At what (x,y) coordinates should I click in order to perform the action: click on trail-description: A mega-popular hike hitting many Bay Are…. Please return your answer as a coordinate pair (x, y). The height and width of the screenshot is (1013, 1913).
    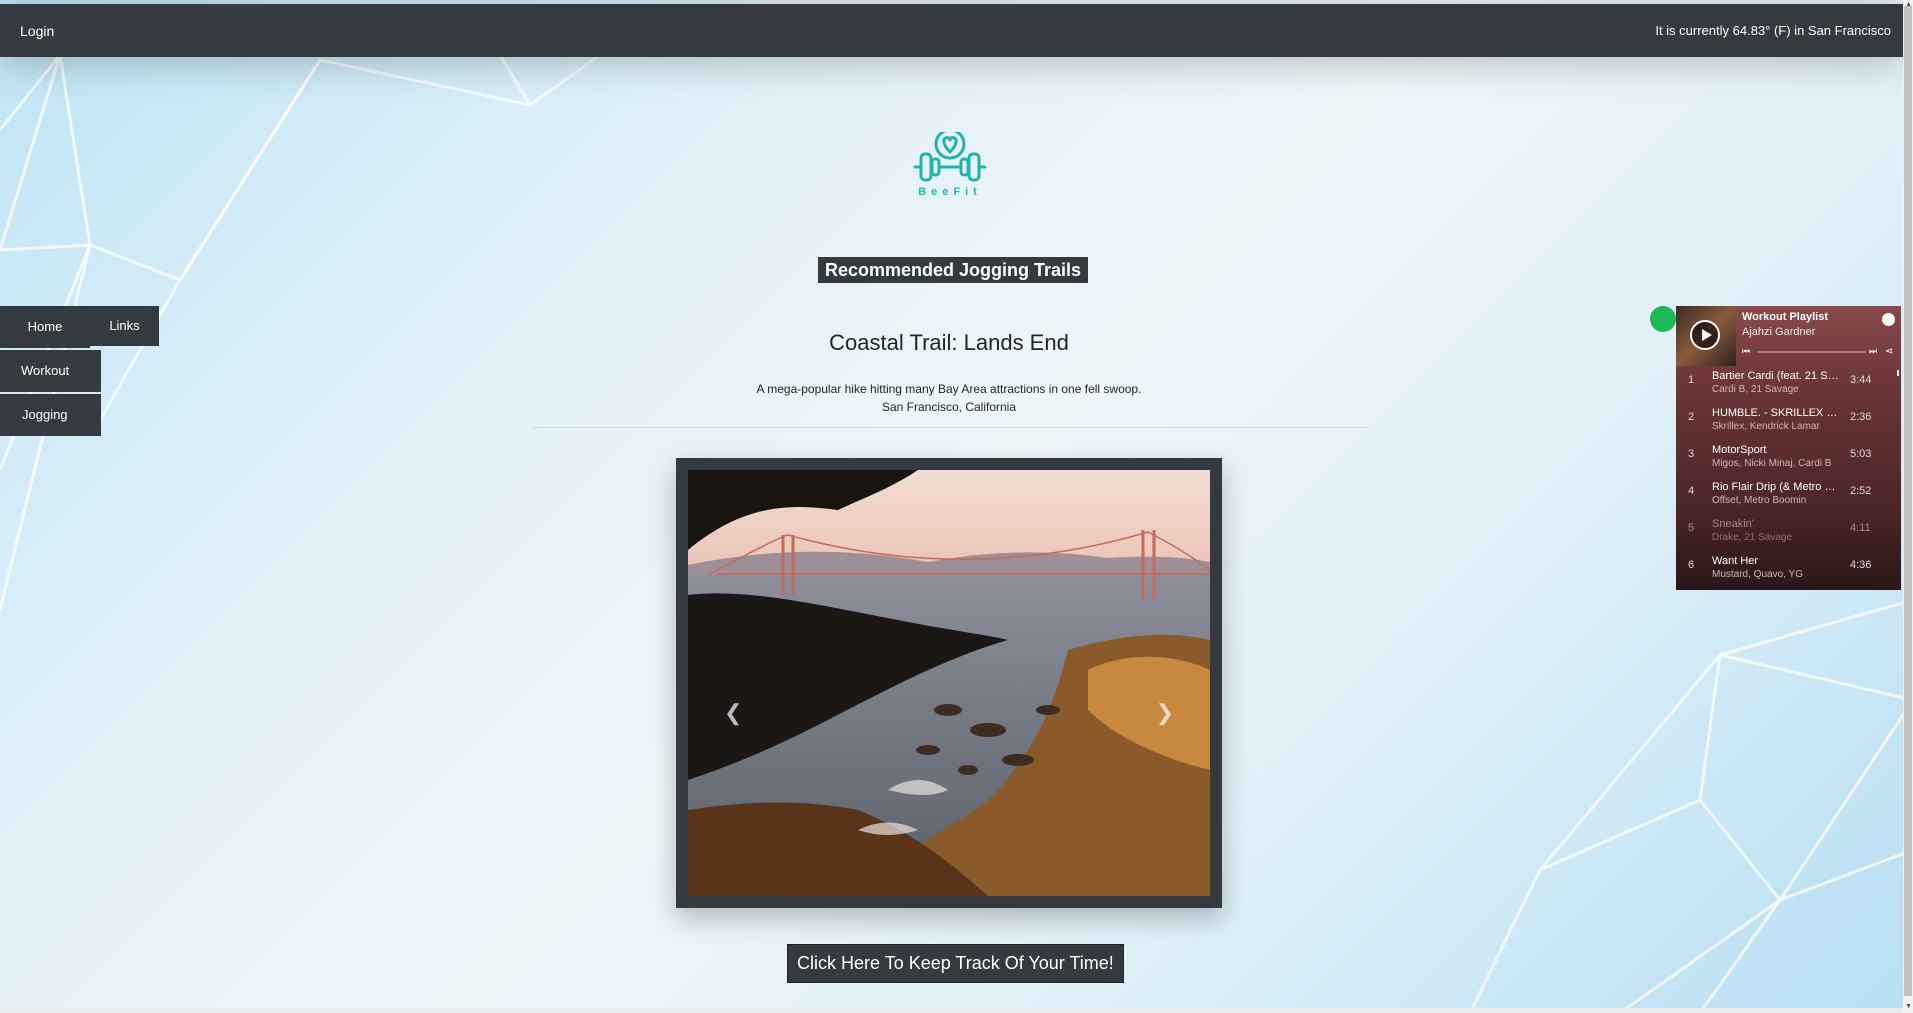
    Looking at the image, I should click on (949, 389).